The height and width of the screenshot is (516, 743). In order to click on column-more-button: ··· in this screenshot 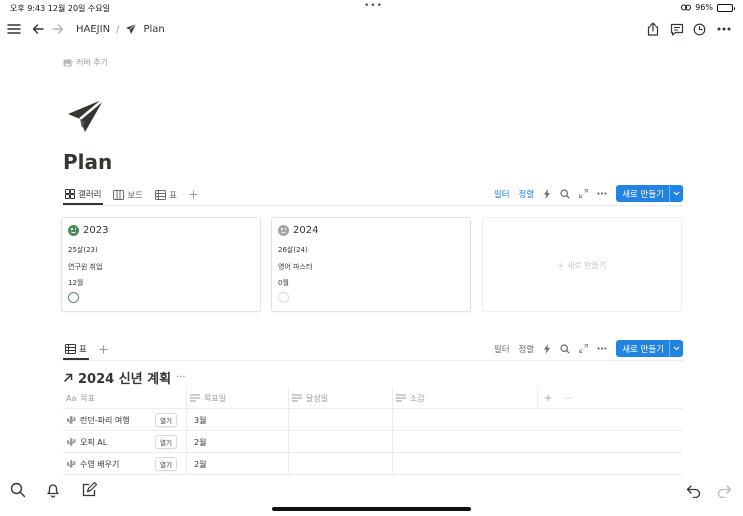, I will do `click(568, 398)`.